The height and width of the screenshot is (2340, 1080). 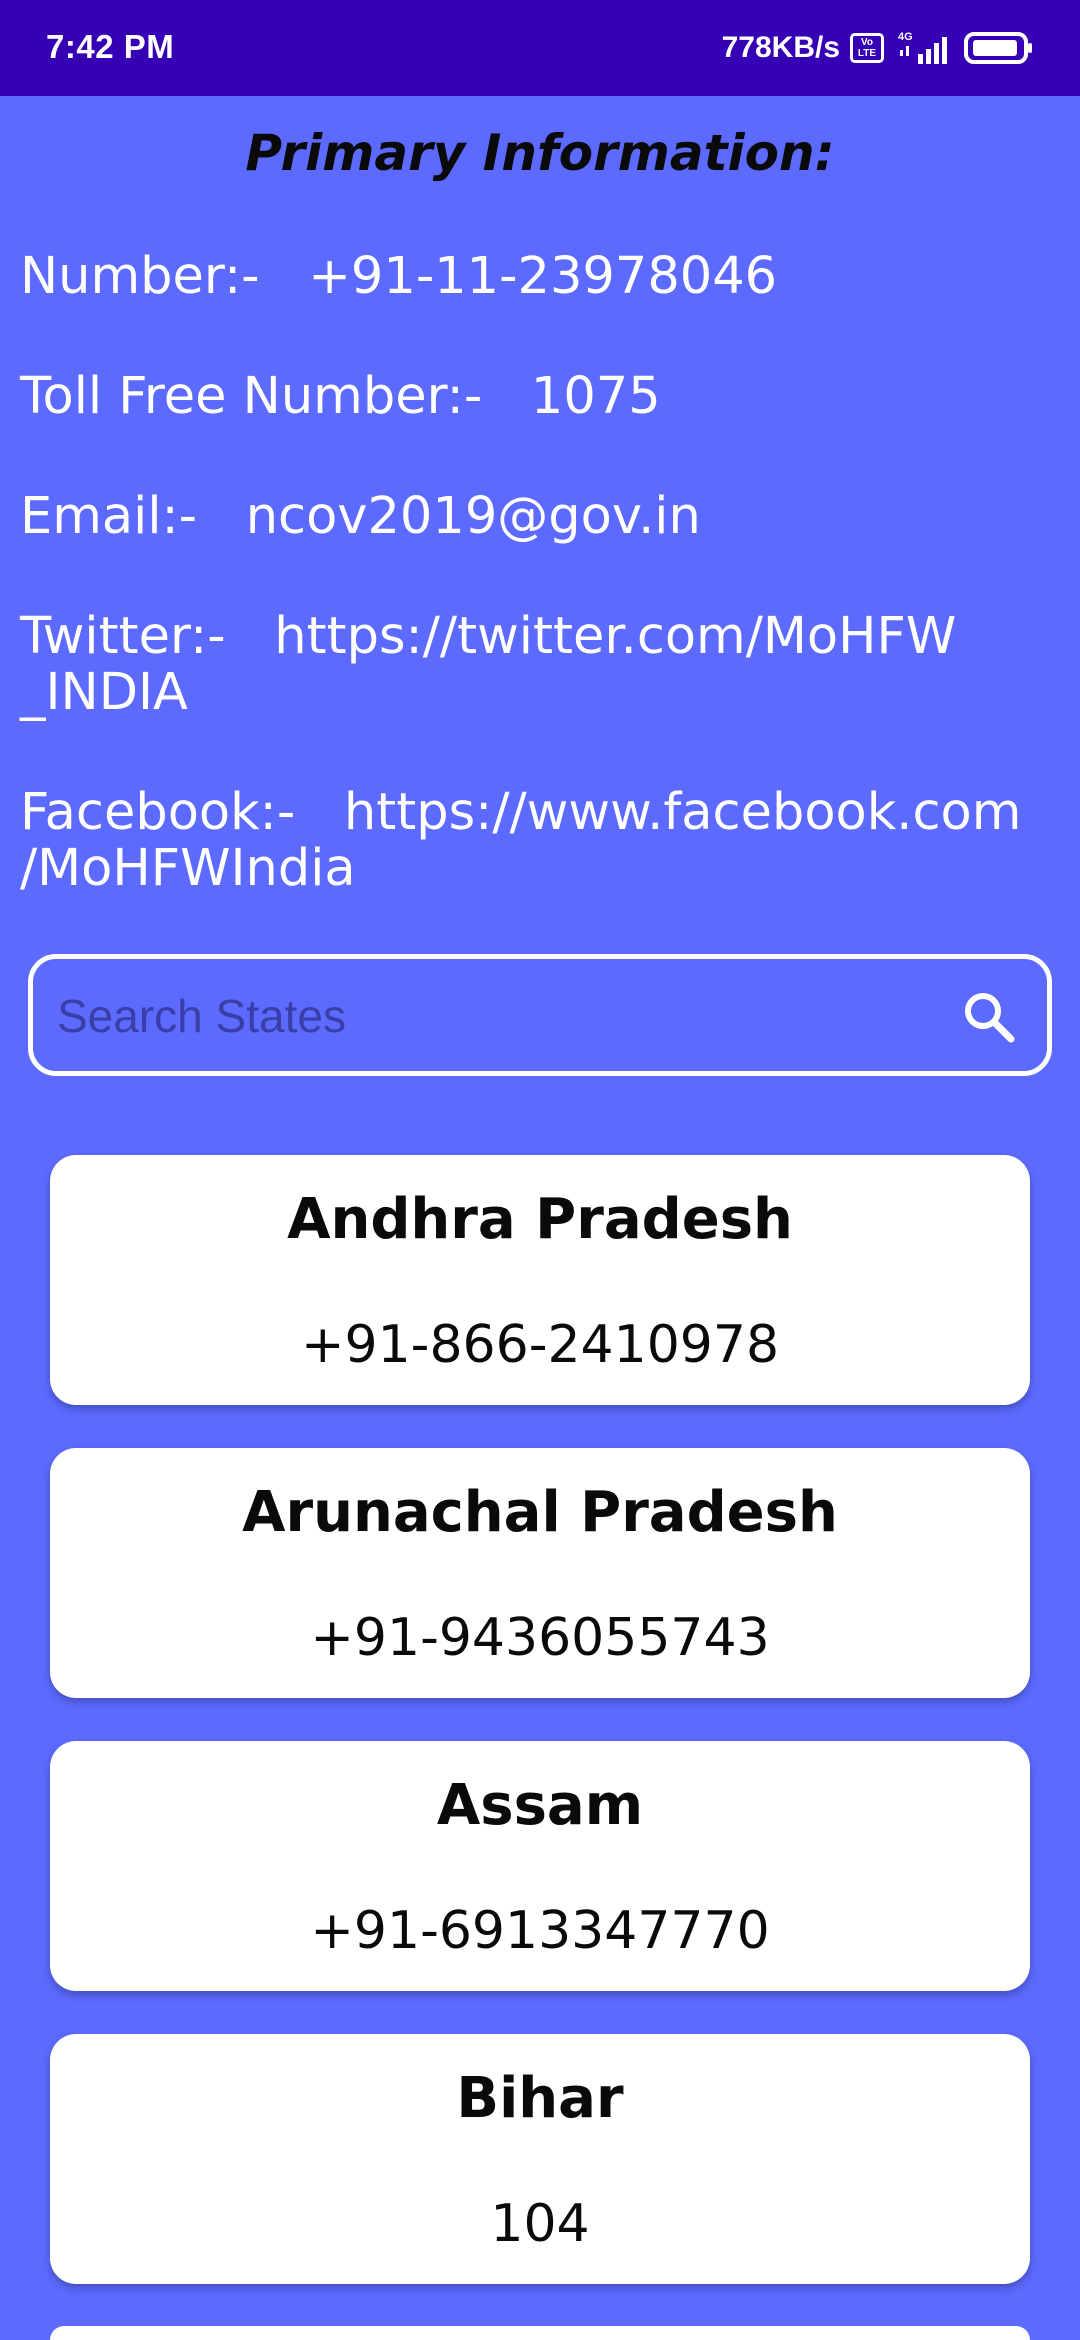 I want to click on twitter-label: Twitter:-, so click(x=123, y=636).